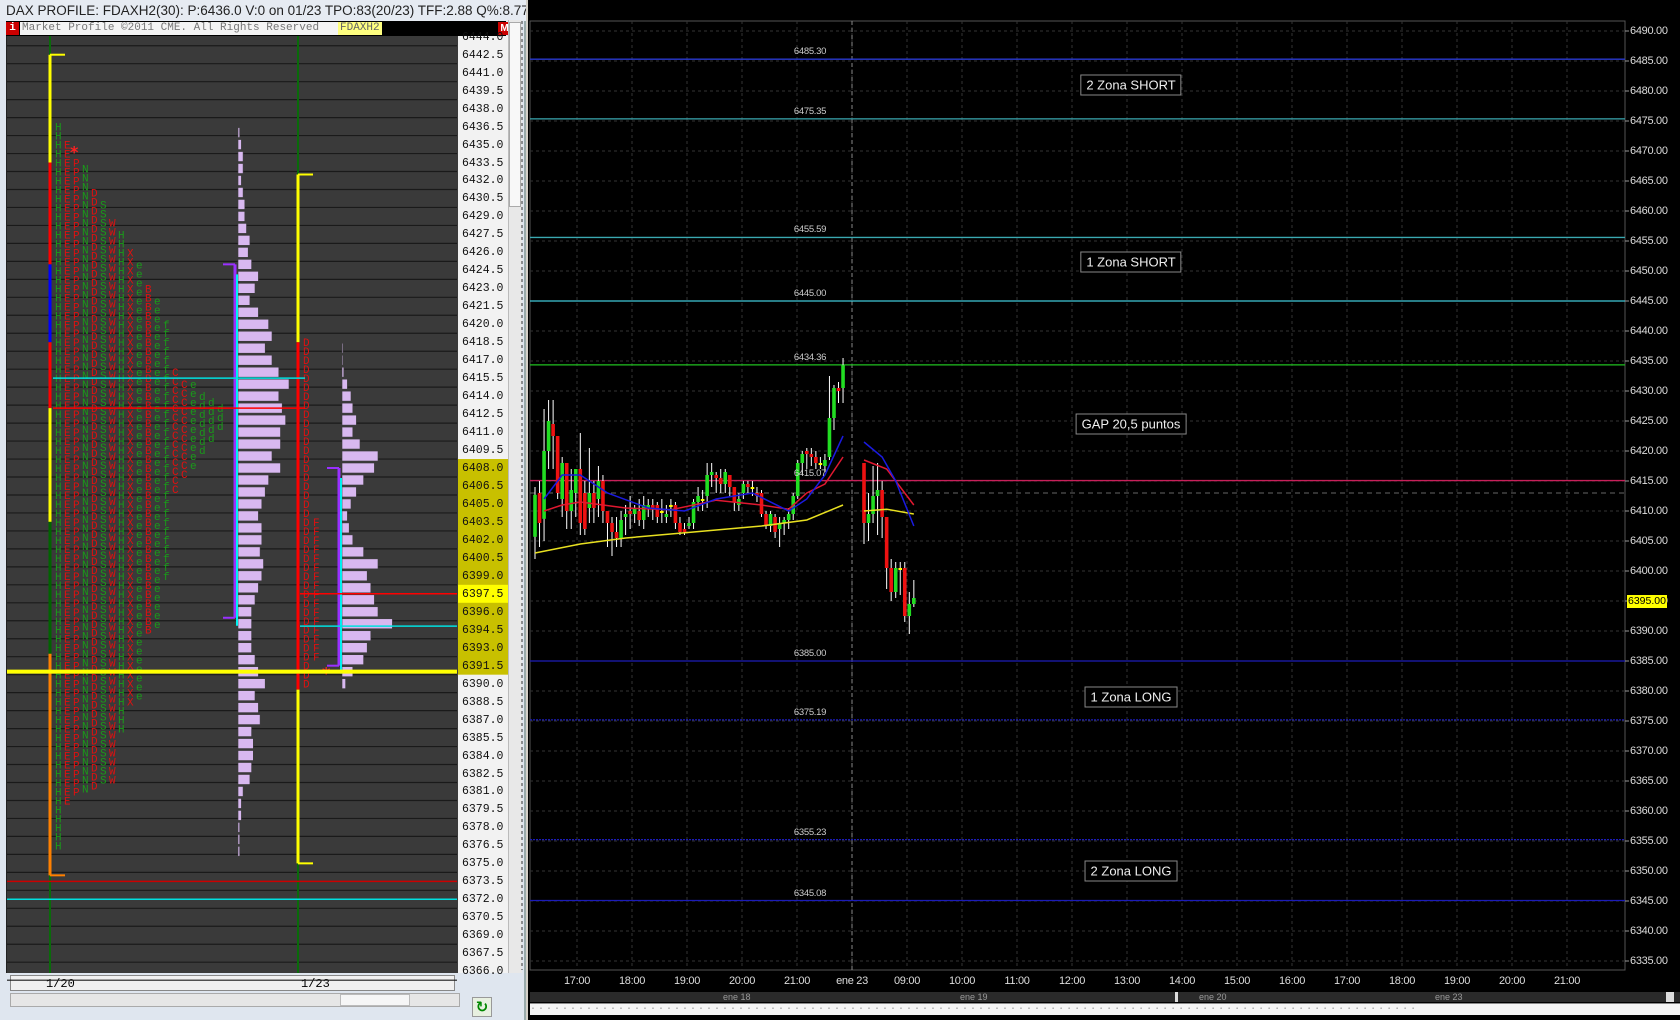 This screenshot has height=1020, width=1680. I want to click on price-axis-label: 6380.00, so click(1649, 691).